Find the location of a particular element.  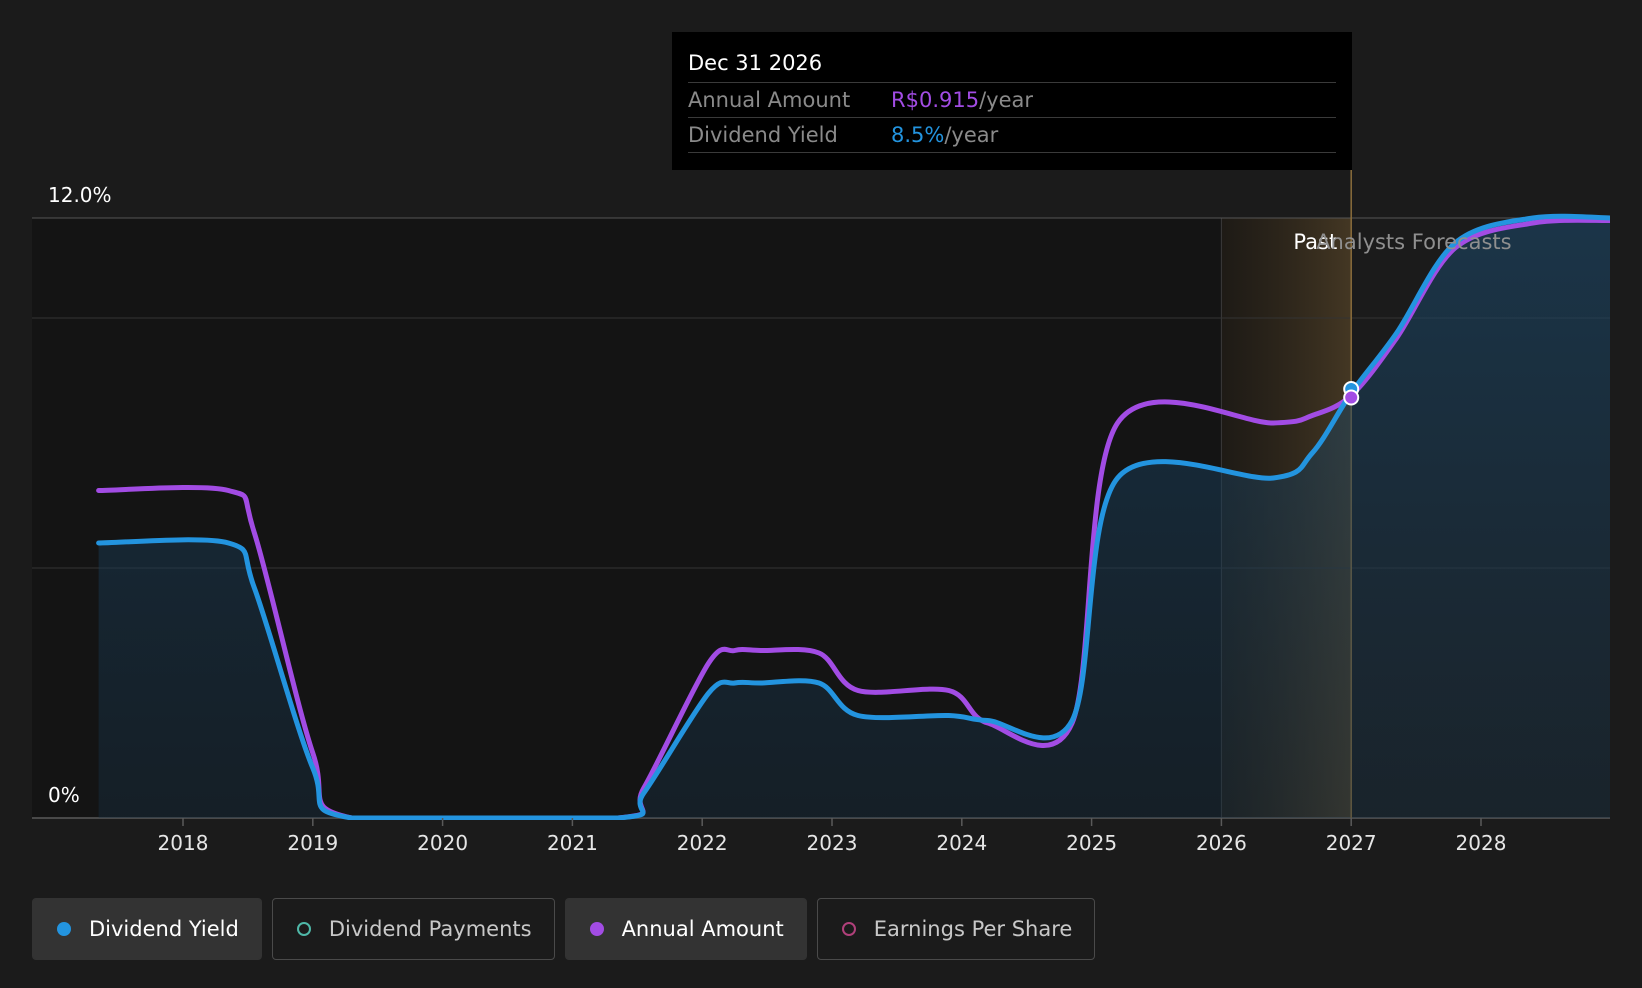

legend-dividend-payments: Dividend Payments is located at coordinates (413, 929).